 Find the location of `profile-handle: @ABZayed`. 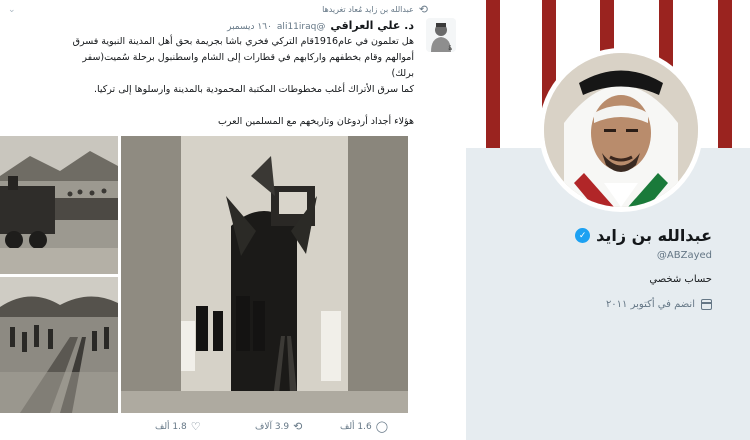

profile-handle: @ABZayed is located at coordinates (684, 255).